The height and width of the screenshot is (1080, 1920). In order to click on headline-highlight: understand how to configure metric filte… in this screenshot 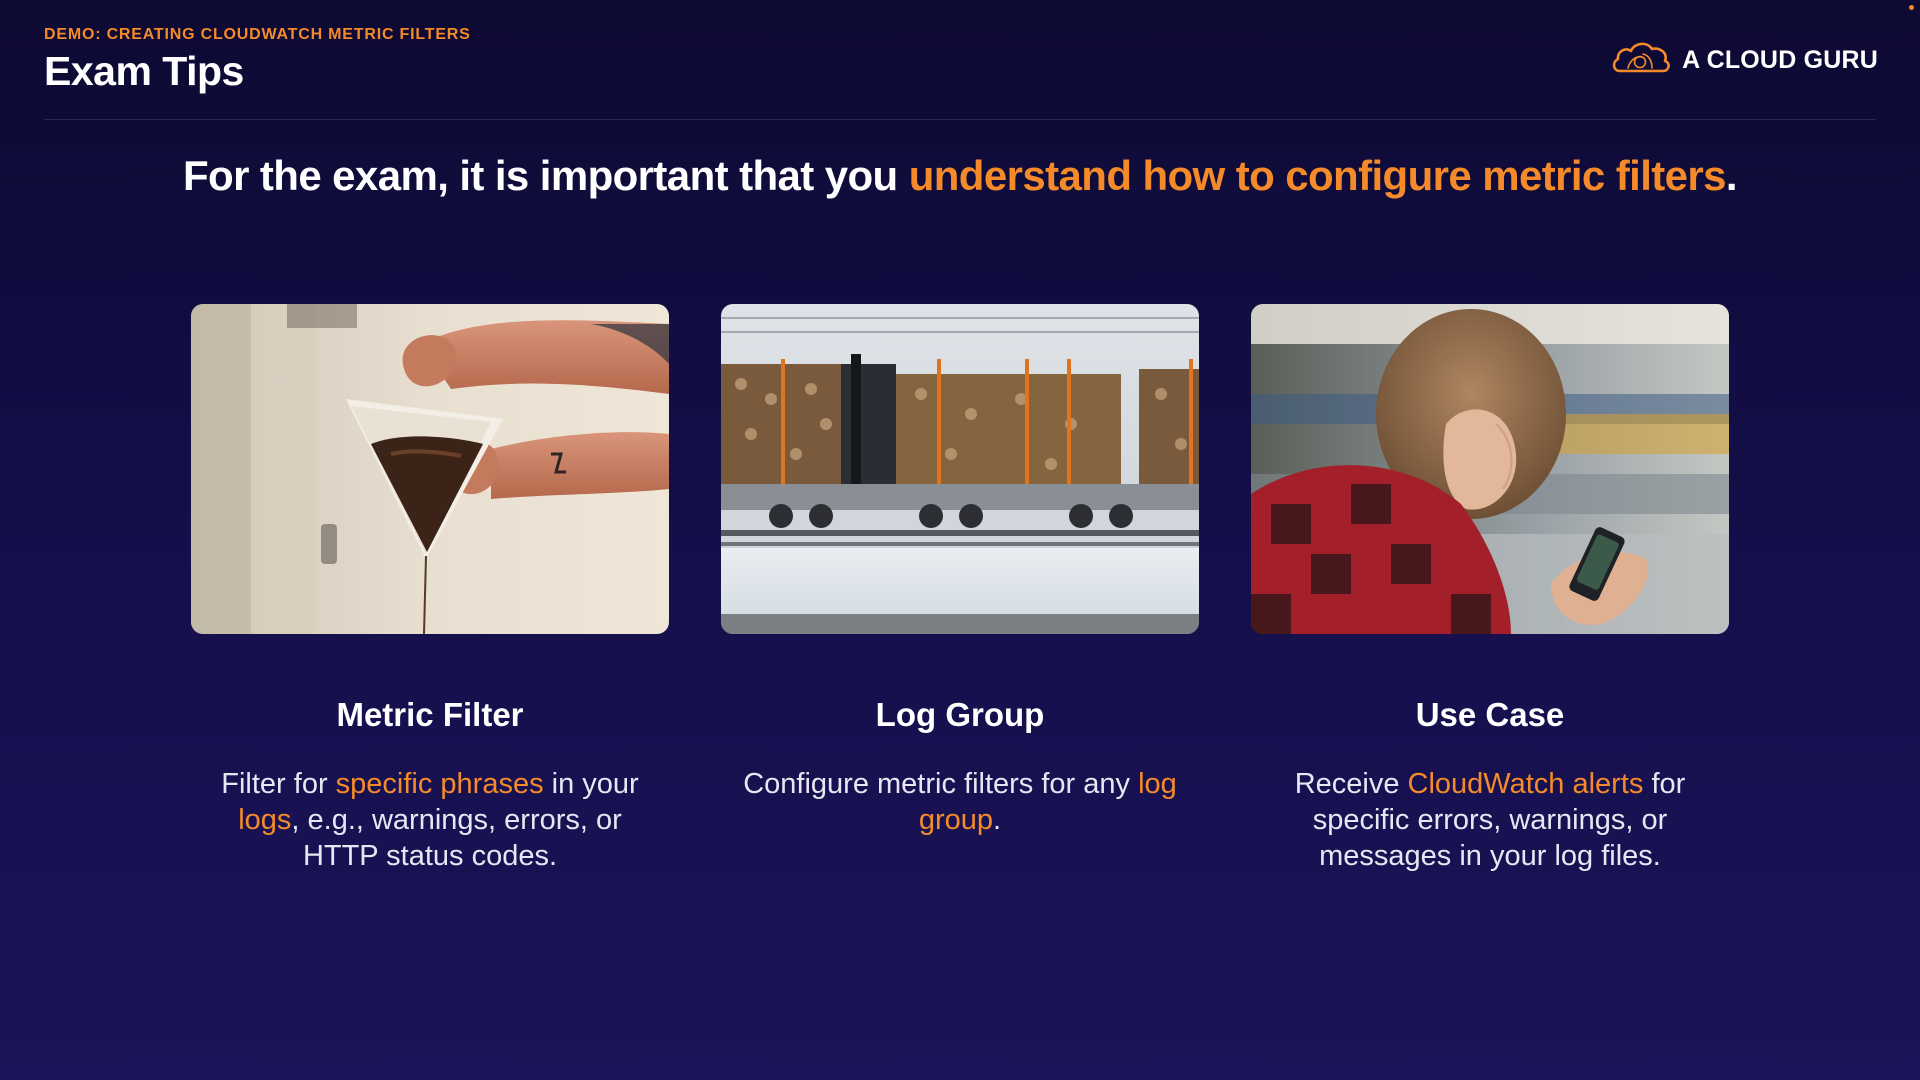, I will do `click(1317, 175)`.